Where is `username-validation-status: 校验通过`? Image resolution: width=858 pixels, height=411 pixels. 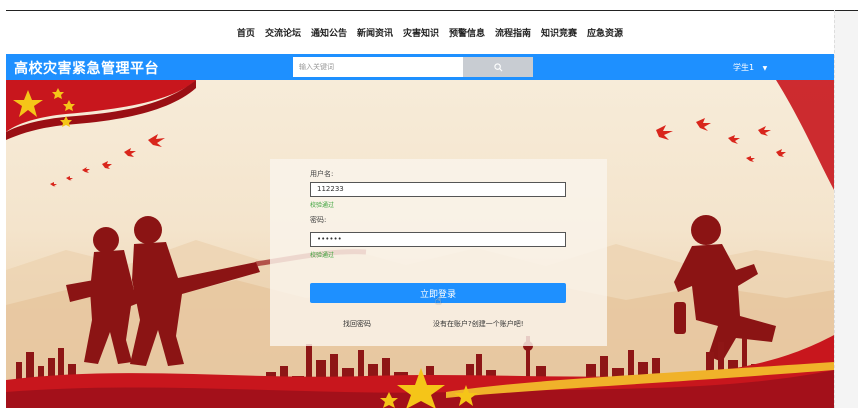
username-validation-status: 校验通过 is located at coordinates (322, 205).